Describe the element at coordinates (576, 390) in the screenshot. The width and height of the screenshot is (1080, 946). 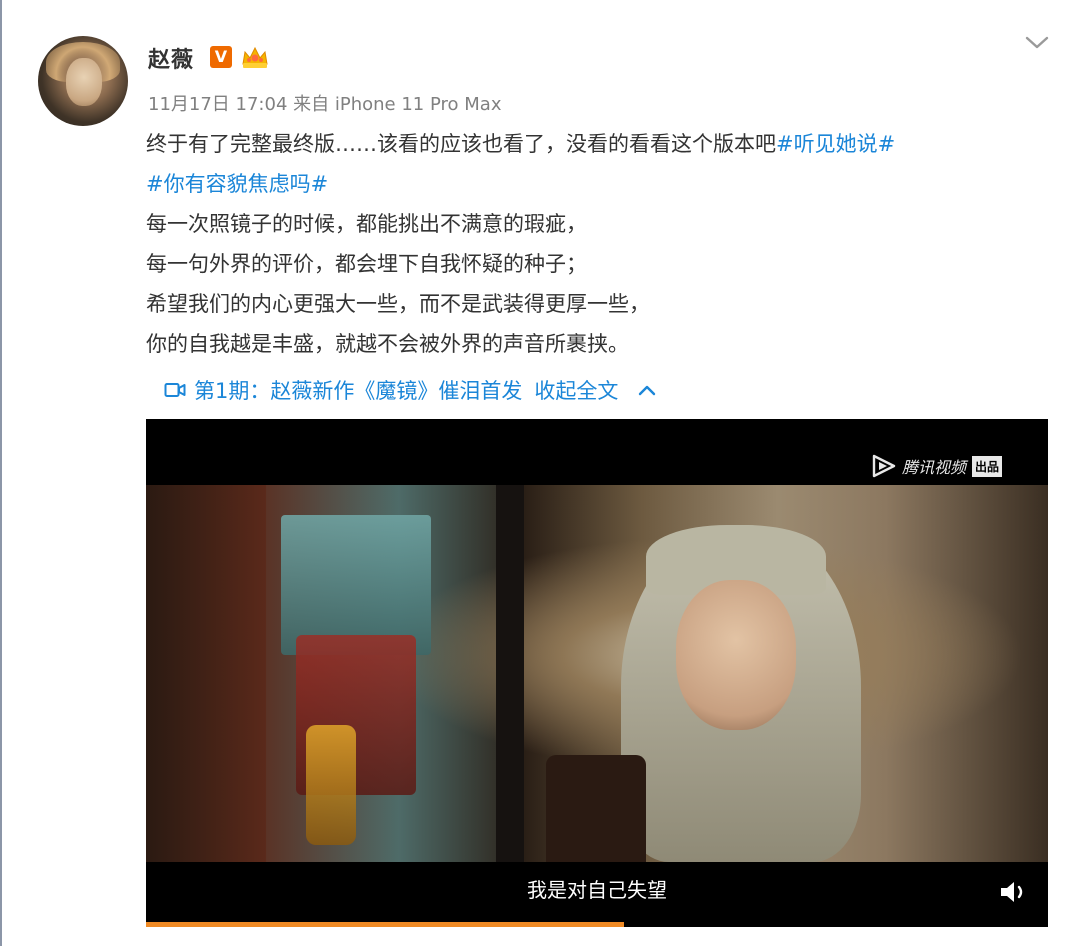
I see `collapse-text-link: 收起全文` at that location.